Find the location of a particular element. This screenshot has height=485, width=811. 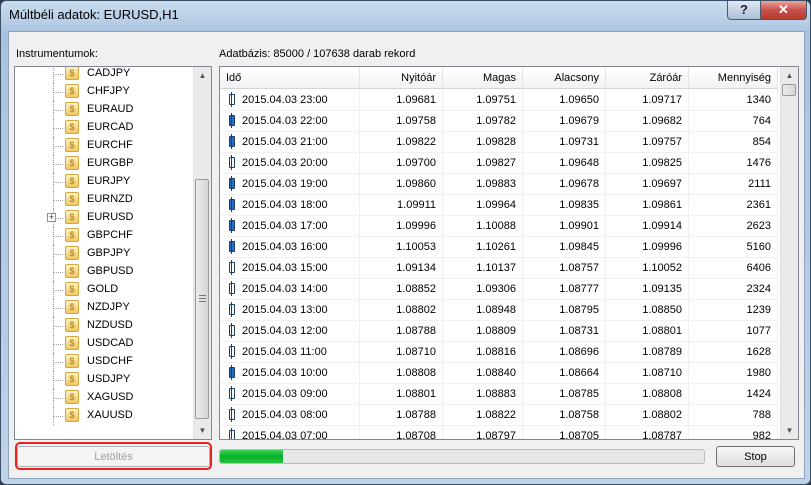

value-cell: 1.08787 is located at coordinates (647, 432).